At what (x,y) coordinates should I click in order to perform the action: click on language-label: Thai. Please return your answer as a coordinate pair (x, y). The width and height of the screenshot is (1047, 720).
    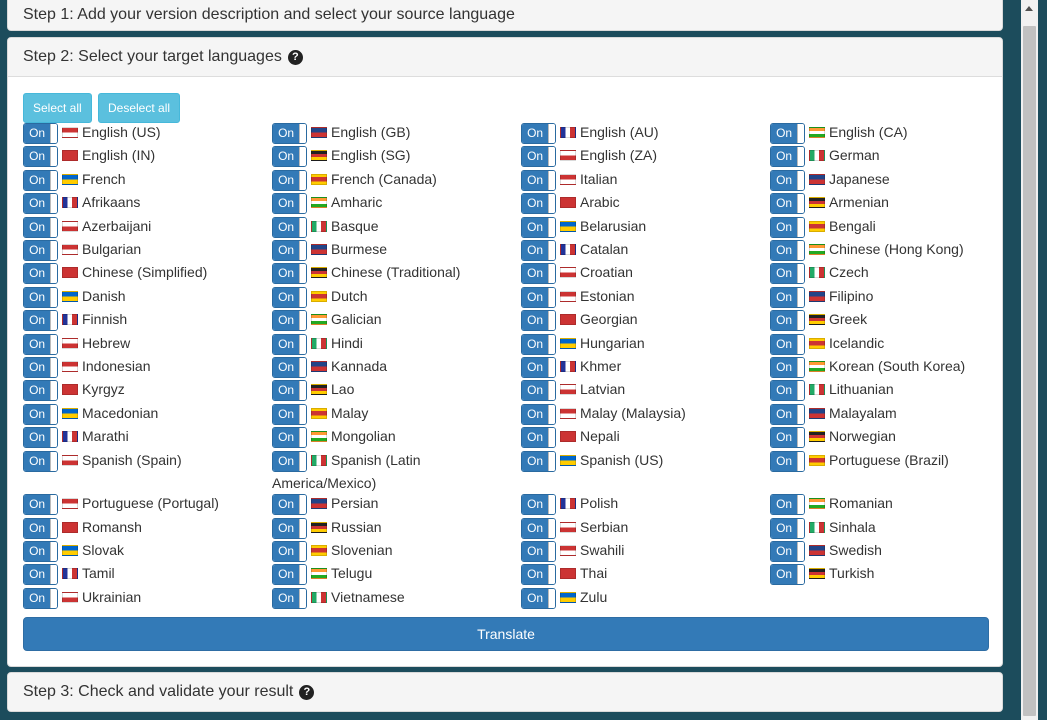
    Looking at the image, I should click on (594, 573).